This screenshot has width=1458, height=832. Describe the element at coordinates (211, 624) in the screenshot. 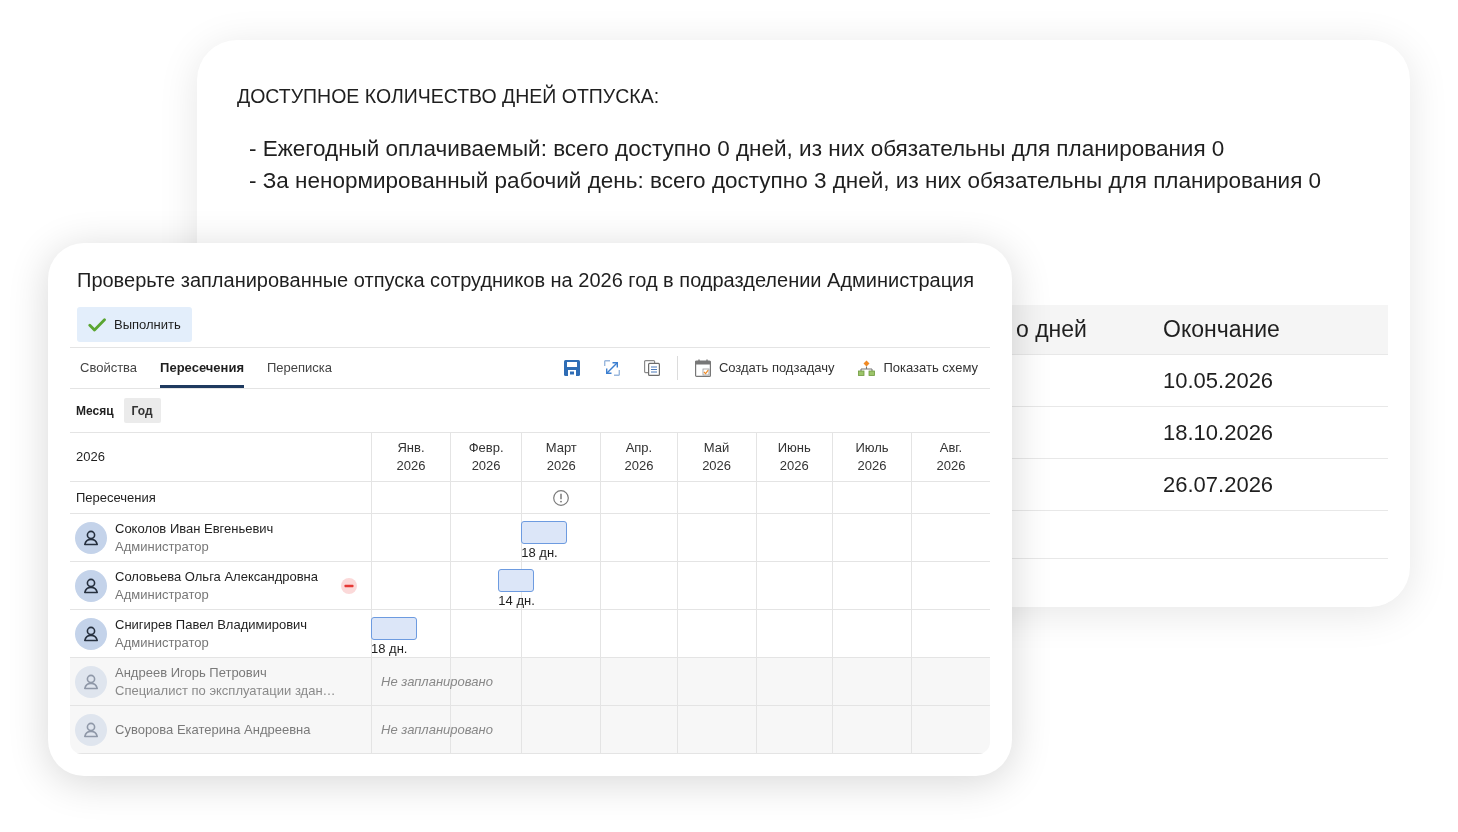

I see `employee-name: Снигирев Павел Владимирович` at that location.